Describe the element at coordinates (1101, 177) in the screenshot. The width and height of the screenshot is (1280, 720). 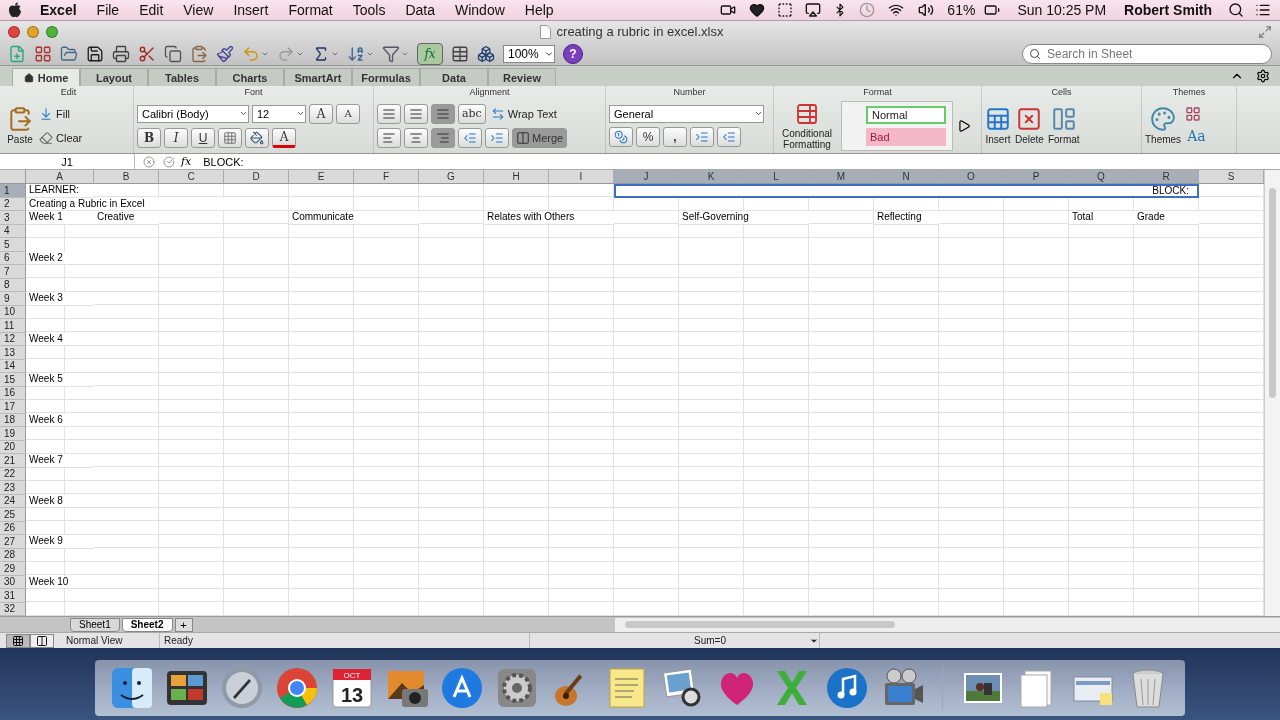
I see `column-header: Q` at that location.